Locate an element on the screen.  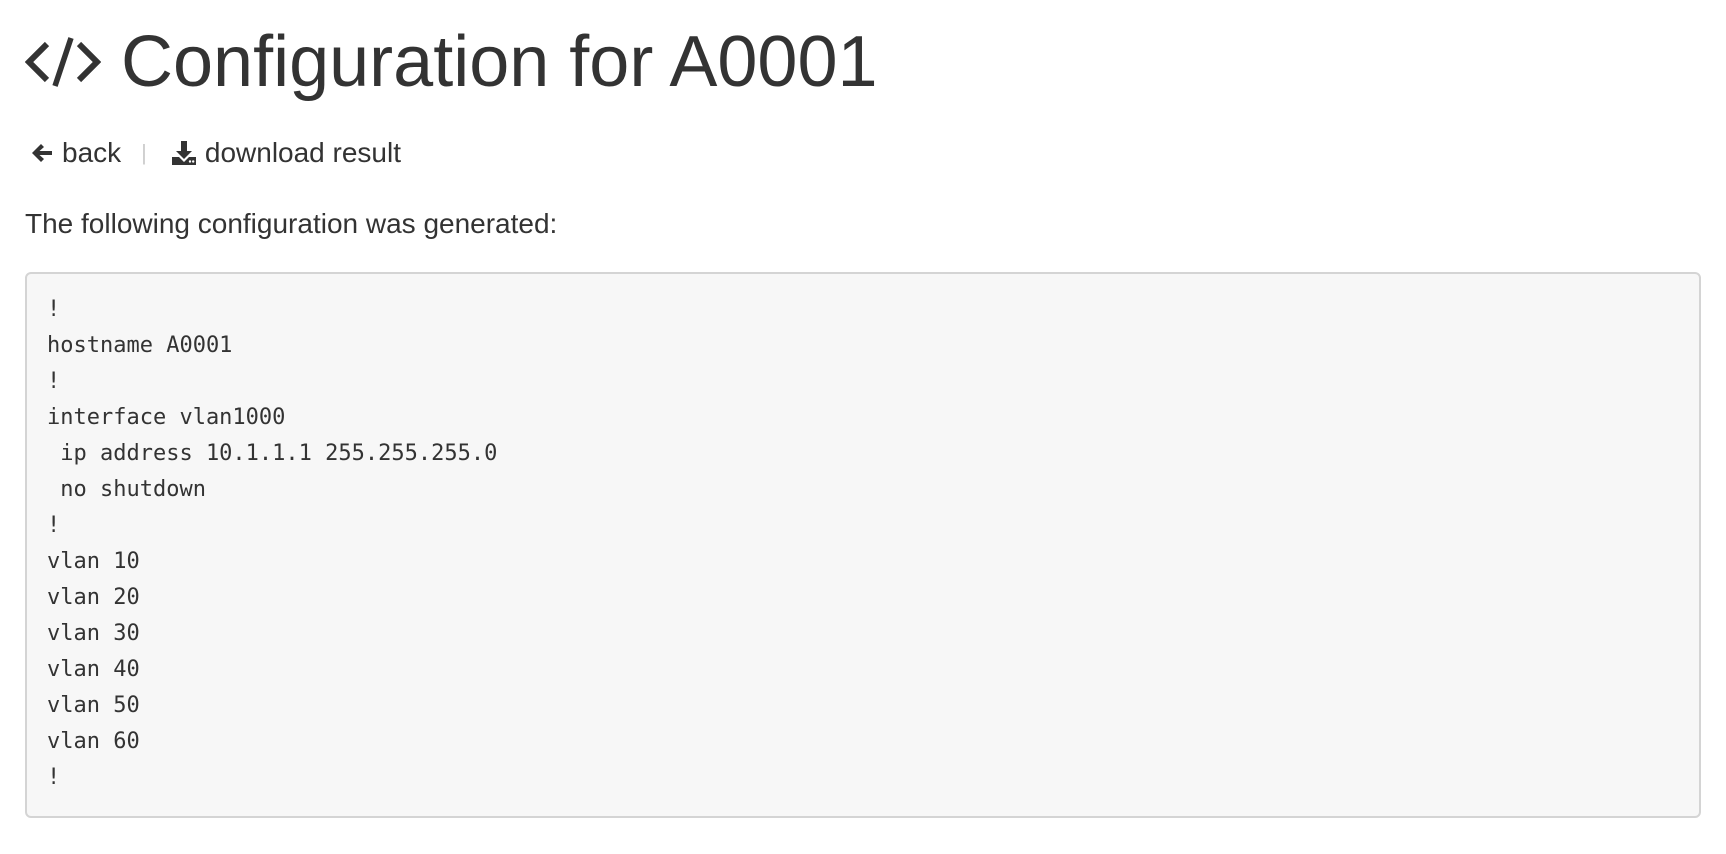
page-title: Configuration for A0001 is located at coordinates (451, 62).